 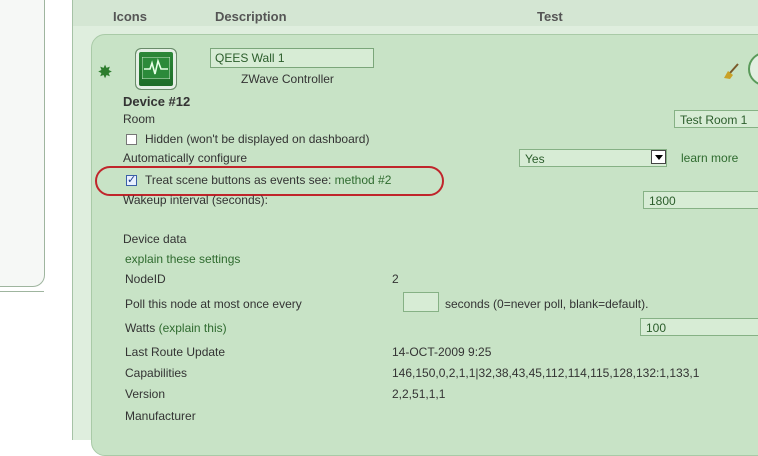 I want to click on poll-input, so click(x=421, y=302).